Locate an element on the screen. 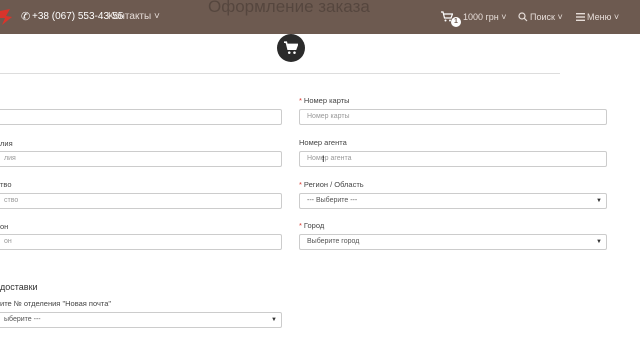 This screenshot has width=640, height=360. logo-icon is located at coordinates (6, 17).